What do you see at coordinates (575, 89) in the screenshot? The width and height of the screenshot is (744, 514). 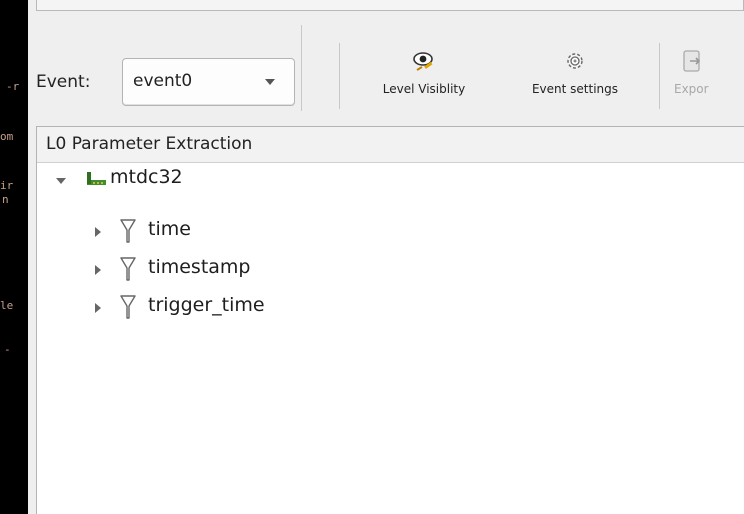 I see `event-settings-label: Event settings` at bounding box center [575, 89].